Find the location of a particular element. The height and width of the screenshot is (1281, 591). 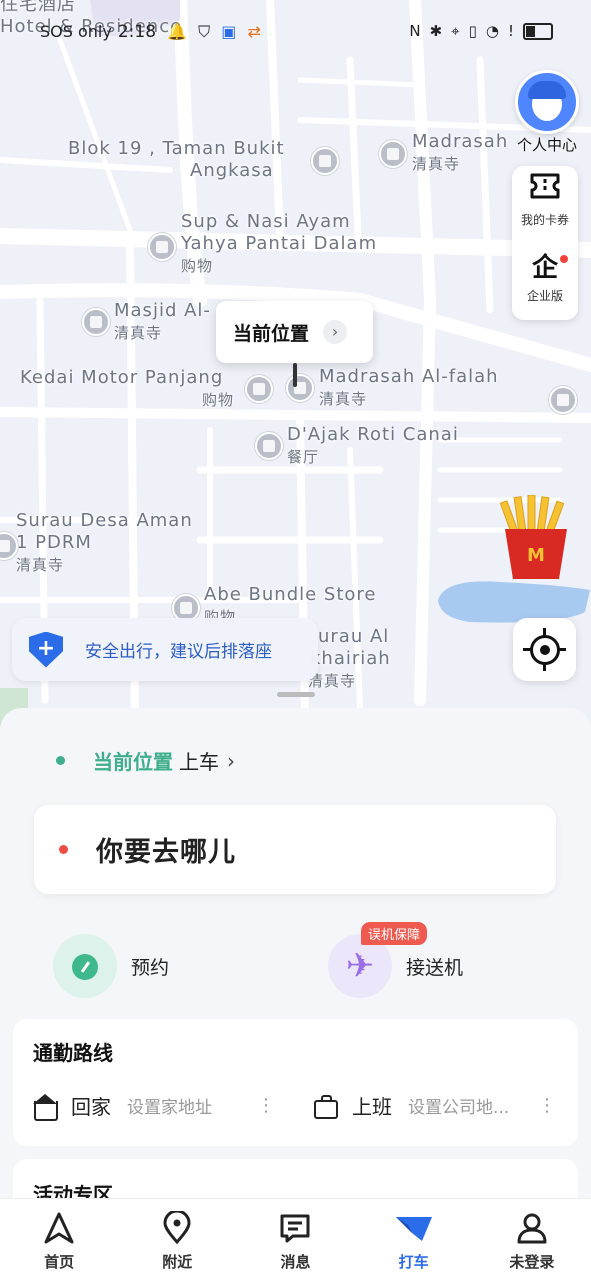

coupons-button: 我的卡券 is located at coordinates (545, 204).